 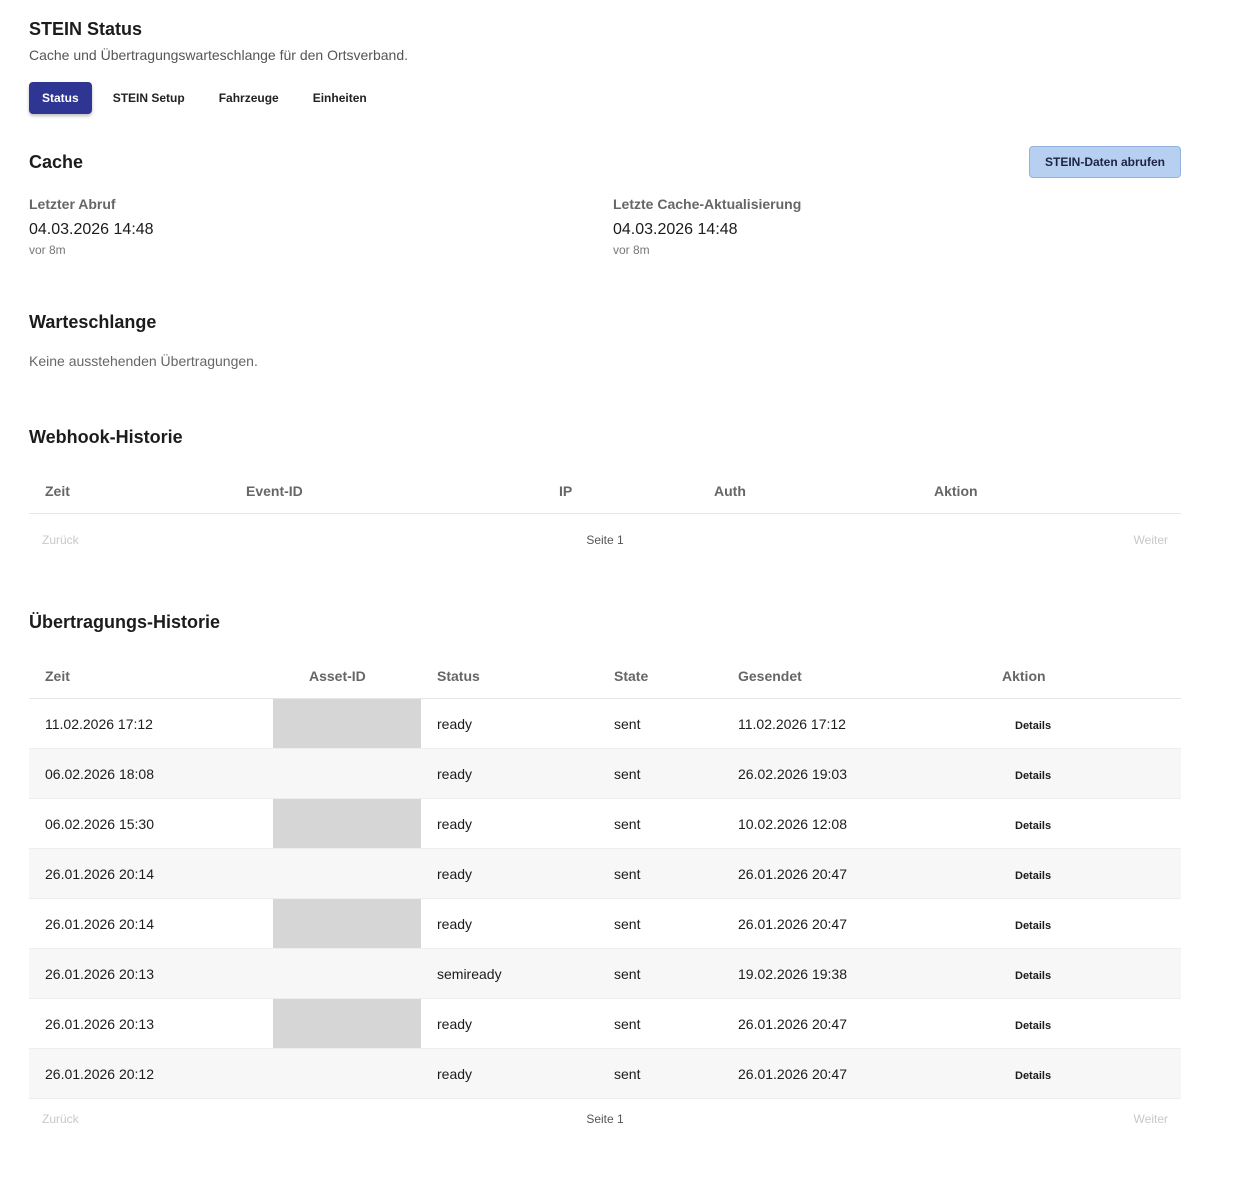 I want to click on transfer-pager: Zurück Seite 1 Weiter, so click(x=605, y=1122).